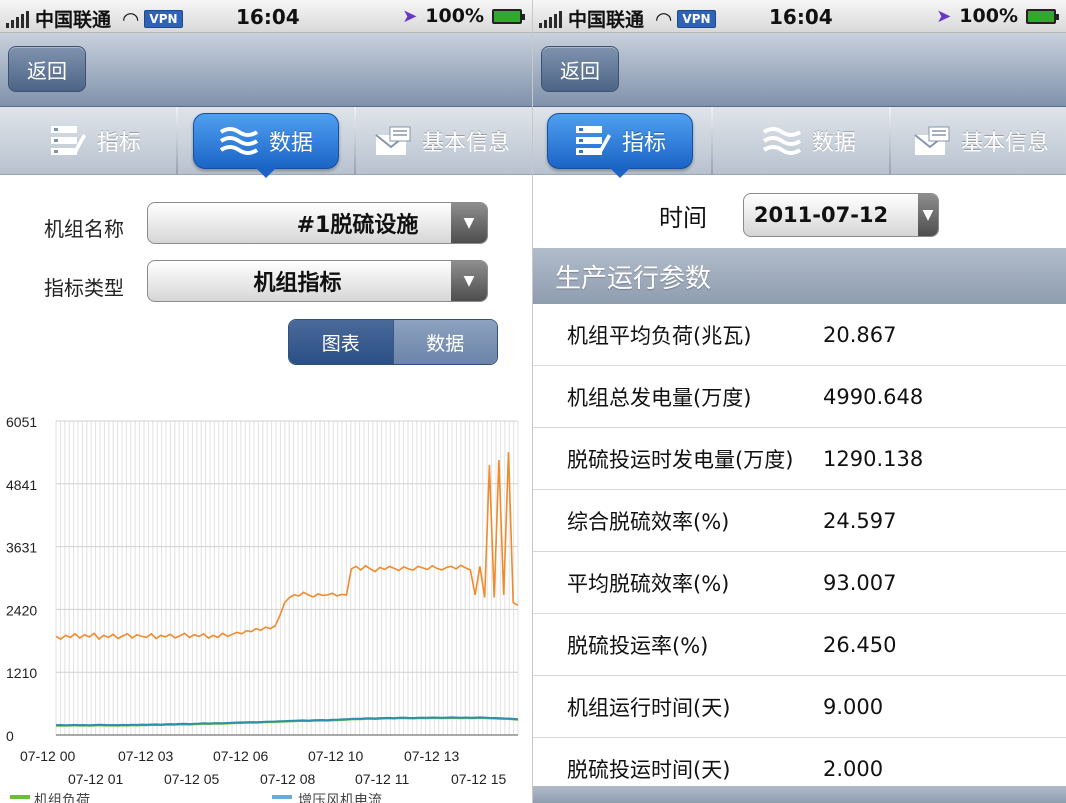 The height and width of the screenshot is (803, 1066). Describe the element at coordinates (10, 736) in the screenshot. I see `y-tick-label: 0` at that location.